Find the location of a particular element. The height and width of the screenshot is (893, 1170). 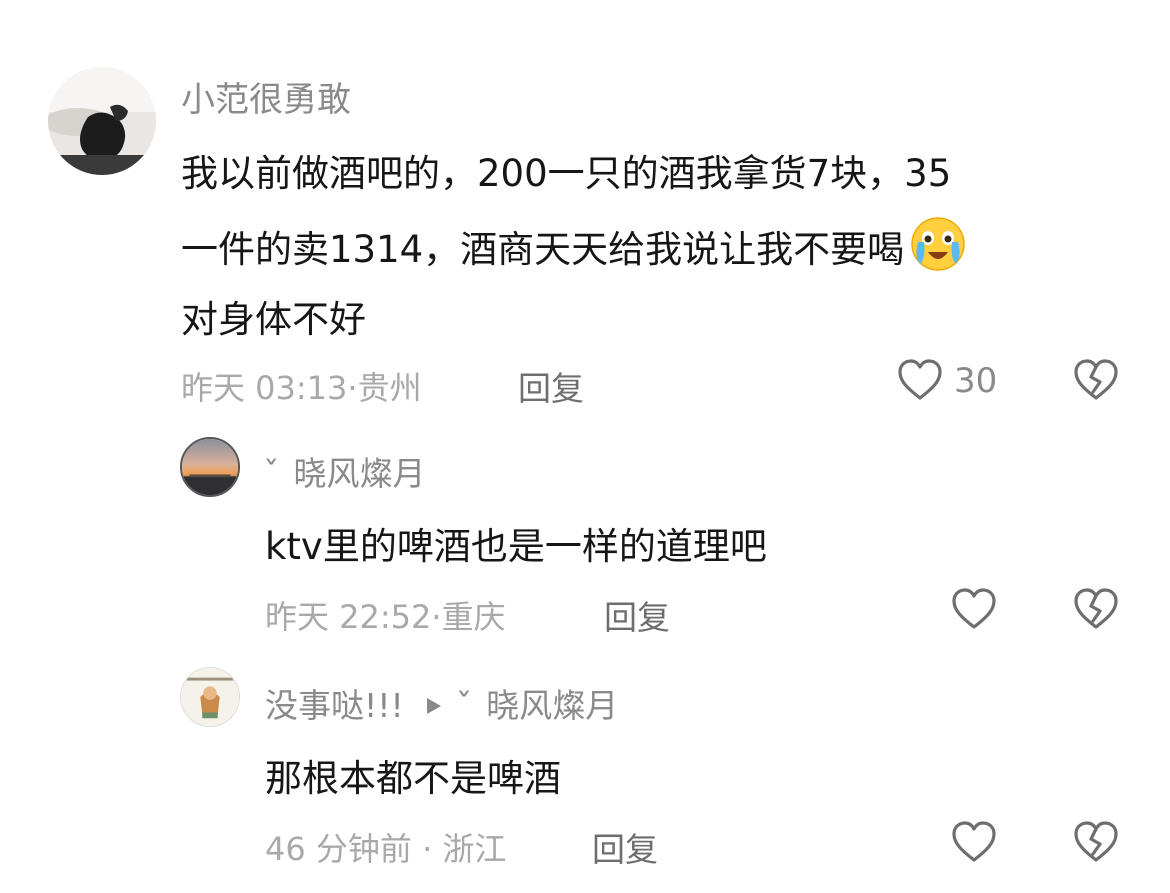

reply-author: 没事哒!!! ˇ 晓风燦月 is located at coordinates (441, 703).